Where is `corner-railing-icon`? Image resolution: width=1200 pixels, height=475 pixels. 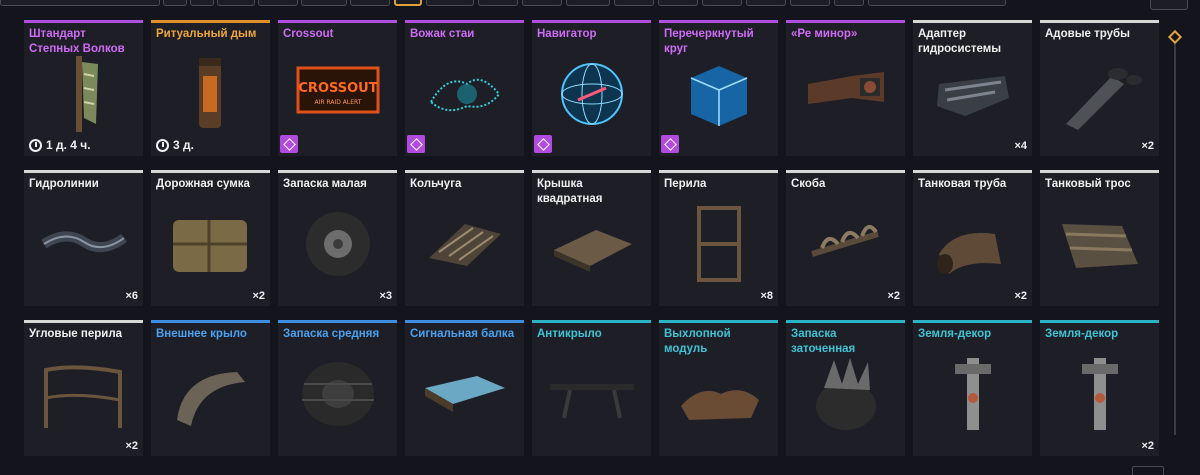 corner-railing-icon is located at coordinates (83, 393).